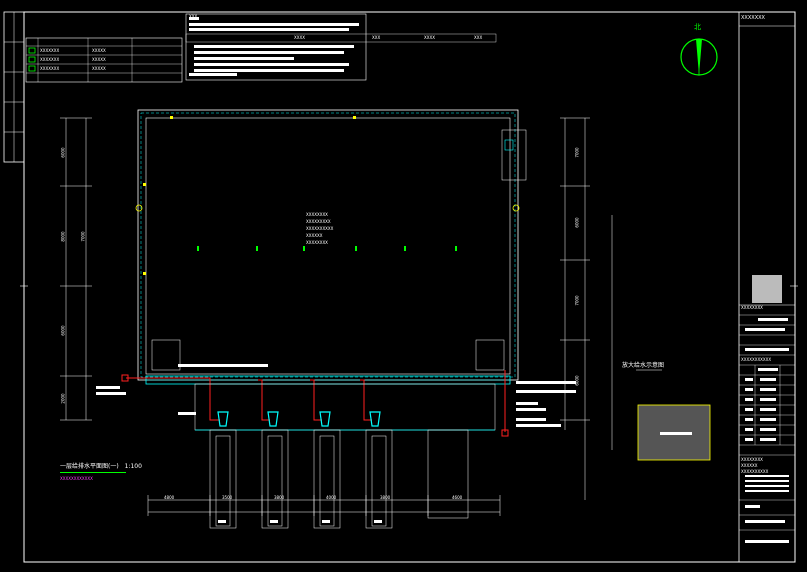 The height and width of the screenshot is (572, 807). What do you see at coordinates (697, 27) in the screenshot?
I see `north-label: 北` at bounding box center [697, 27].